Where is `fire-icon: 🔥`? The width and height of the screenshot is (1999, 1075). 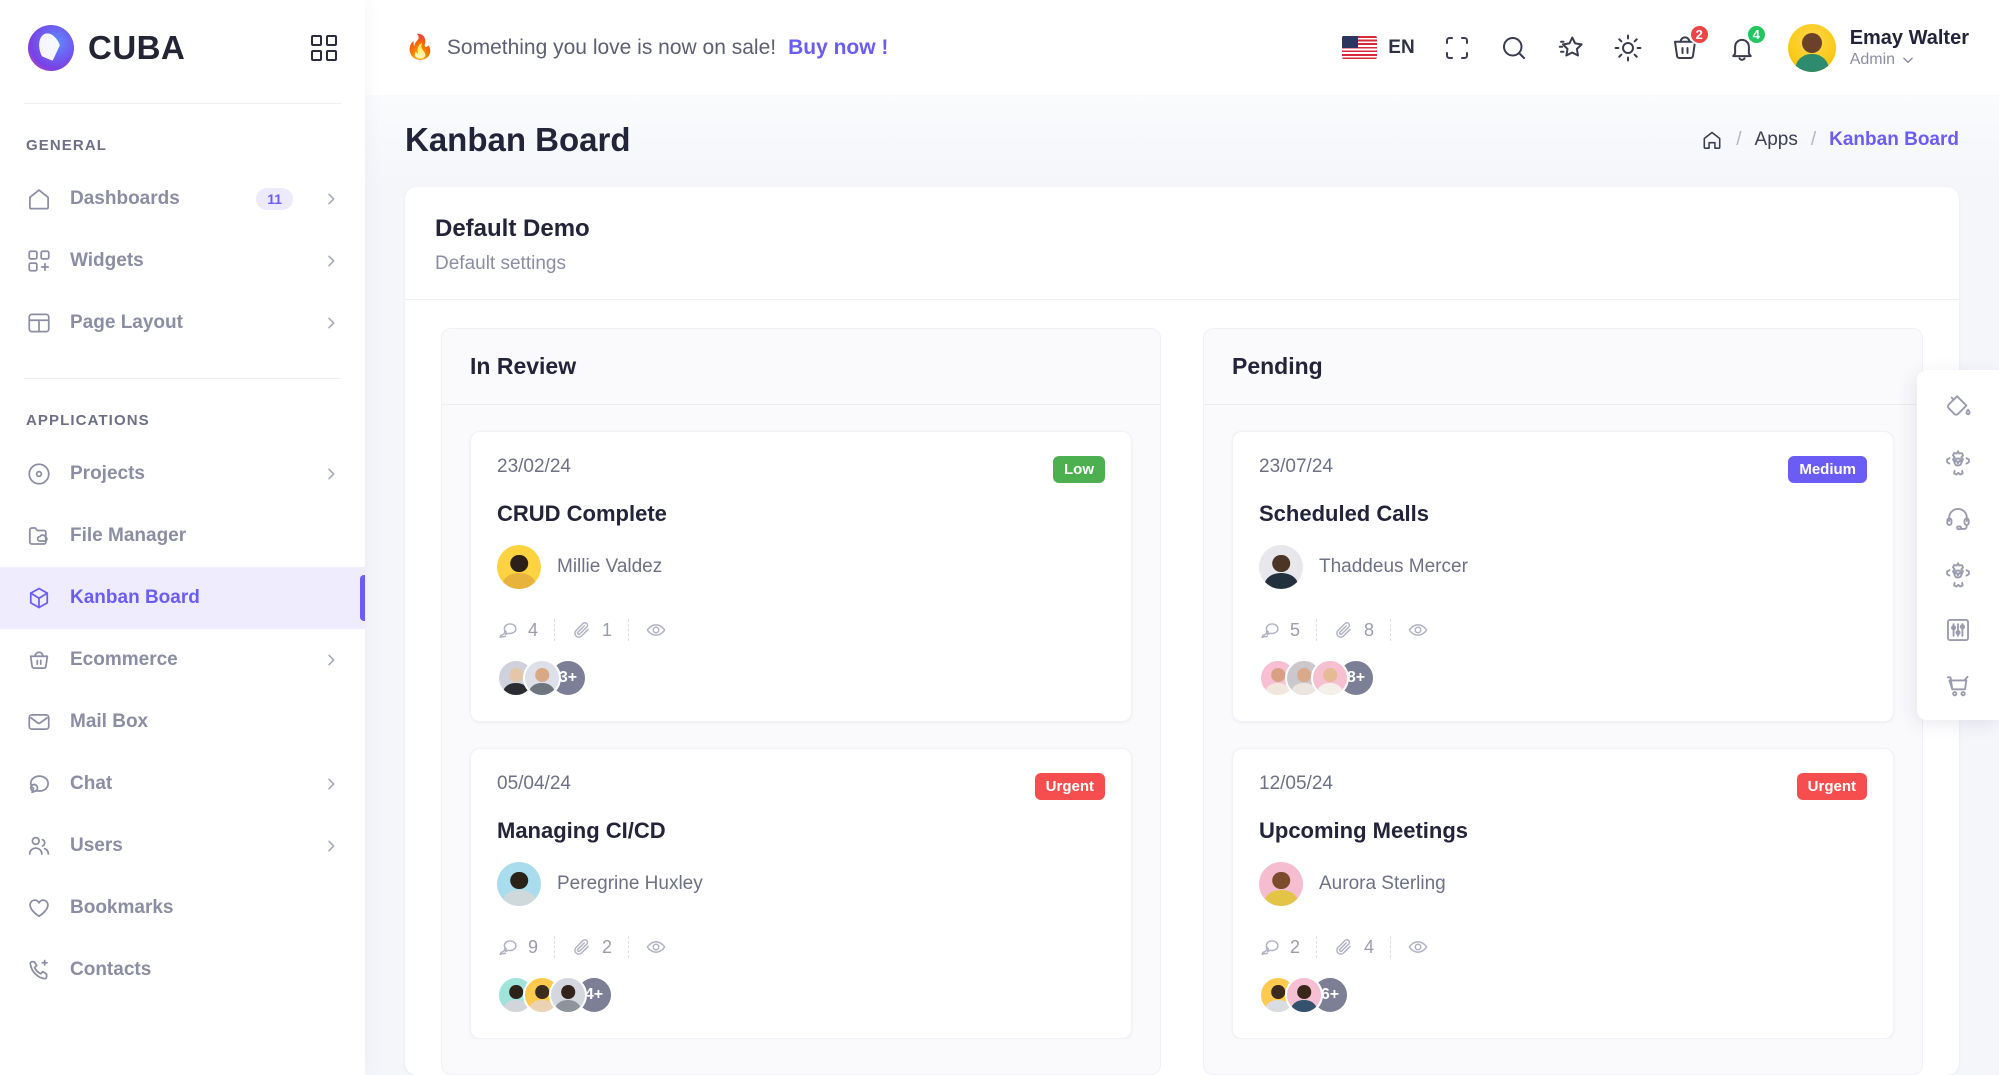 fire-icon: 🔥 is located at coordinates (420, 47).